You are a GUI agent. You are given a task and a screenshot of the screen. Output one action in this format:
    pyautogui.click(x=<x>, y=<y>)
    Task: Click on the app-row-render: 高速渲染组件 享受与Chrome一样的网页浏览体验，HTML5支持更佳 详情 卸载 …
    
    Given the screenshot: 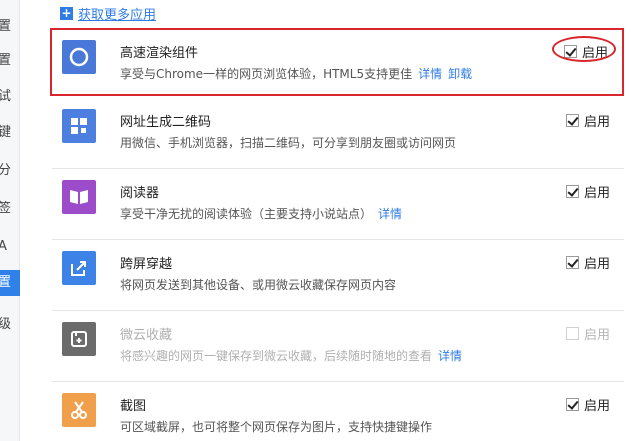 What is the action you would take?
    pyautogui.click(x=337, y=62)
    